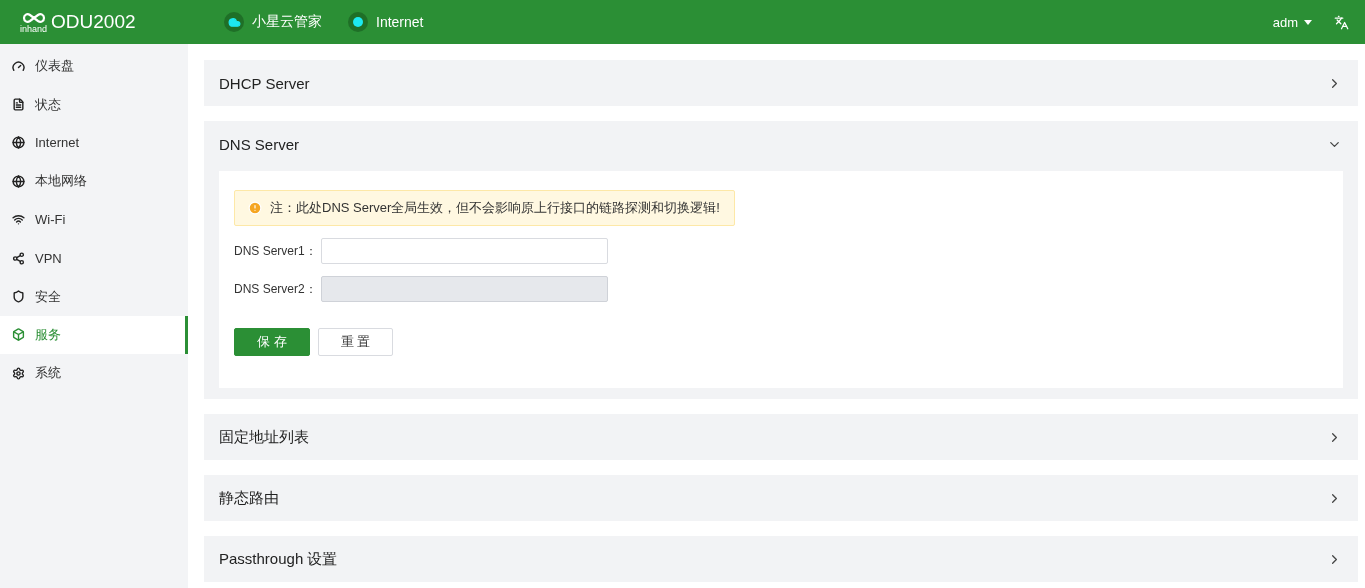 The height and width of the screenshot is (588, 1365). Describe the element at coordinates (18, 181) in the screenshot. I see `globe-icon` at that location.